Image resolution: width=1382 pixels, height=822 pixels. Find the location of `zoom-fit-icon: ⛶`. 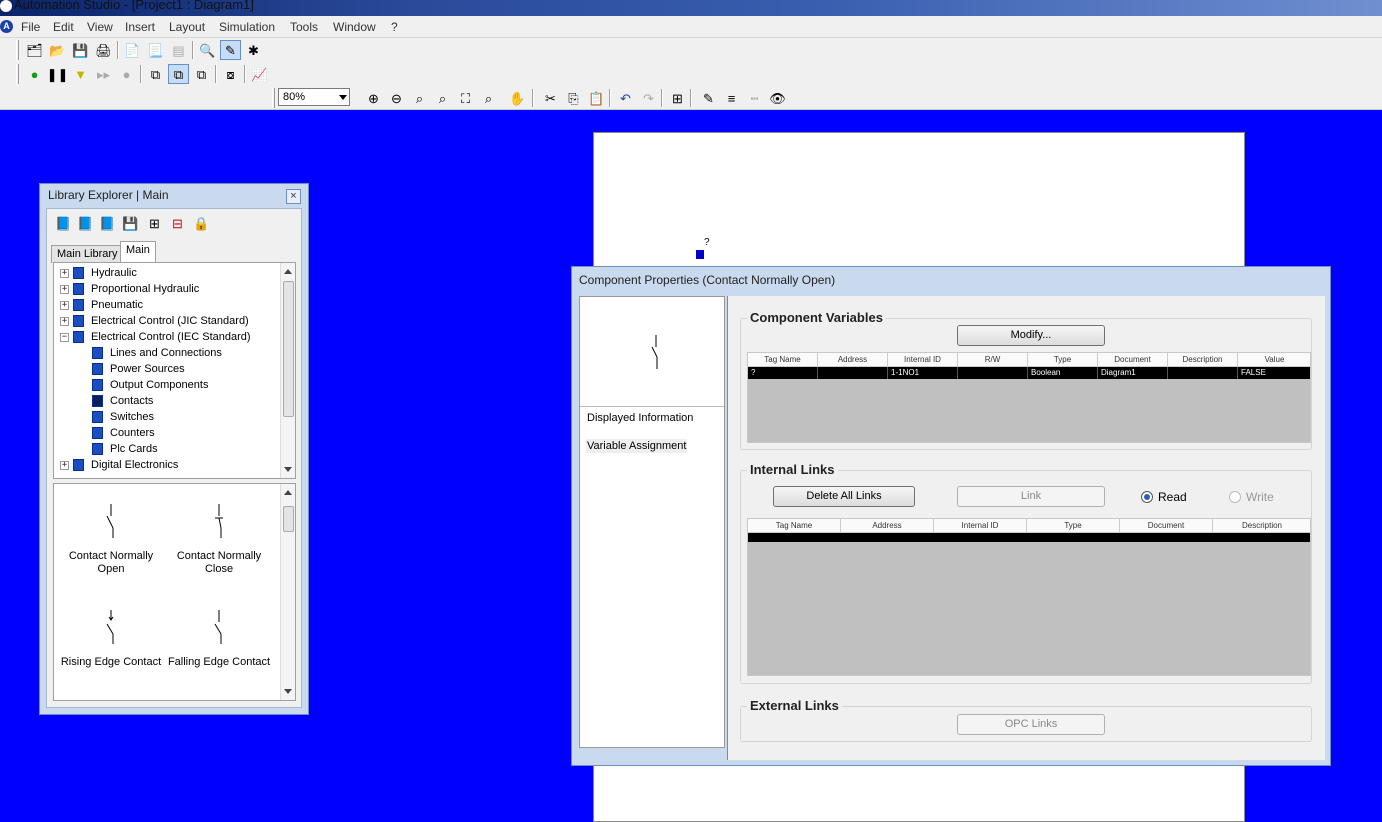

zoom-fit-icon: ⛶ is located at coordinates (465, 98).